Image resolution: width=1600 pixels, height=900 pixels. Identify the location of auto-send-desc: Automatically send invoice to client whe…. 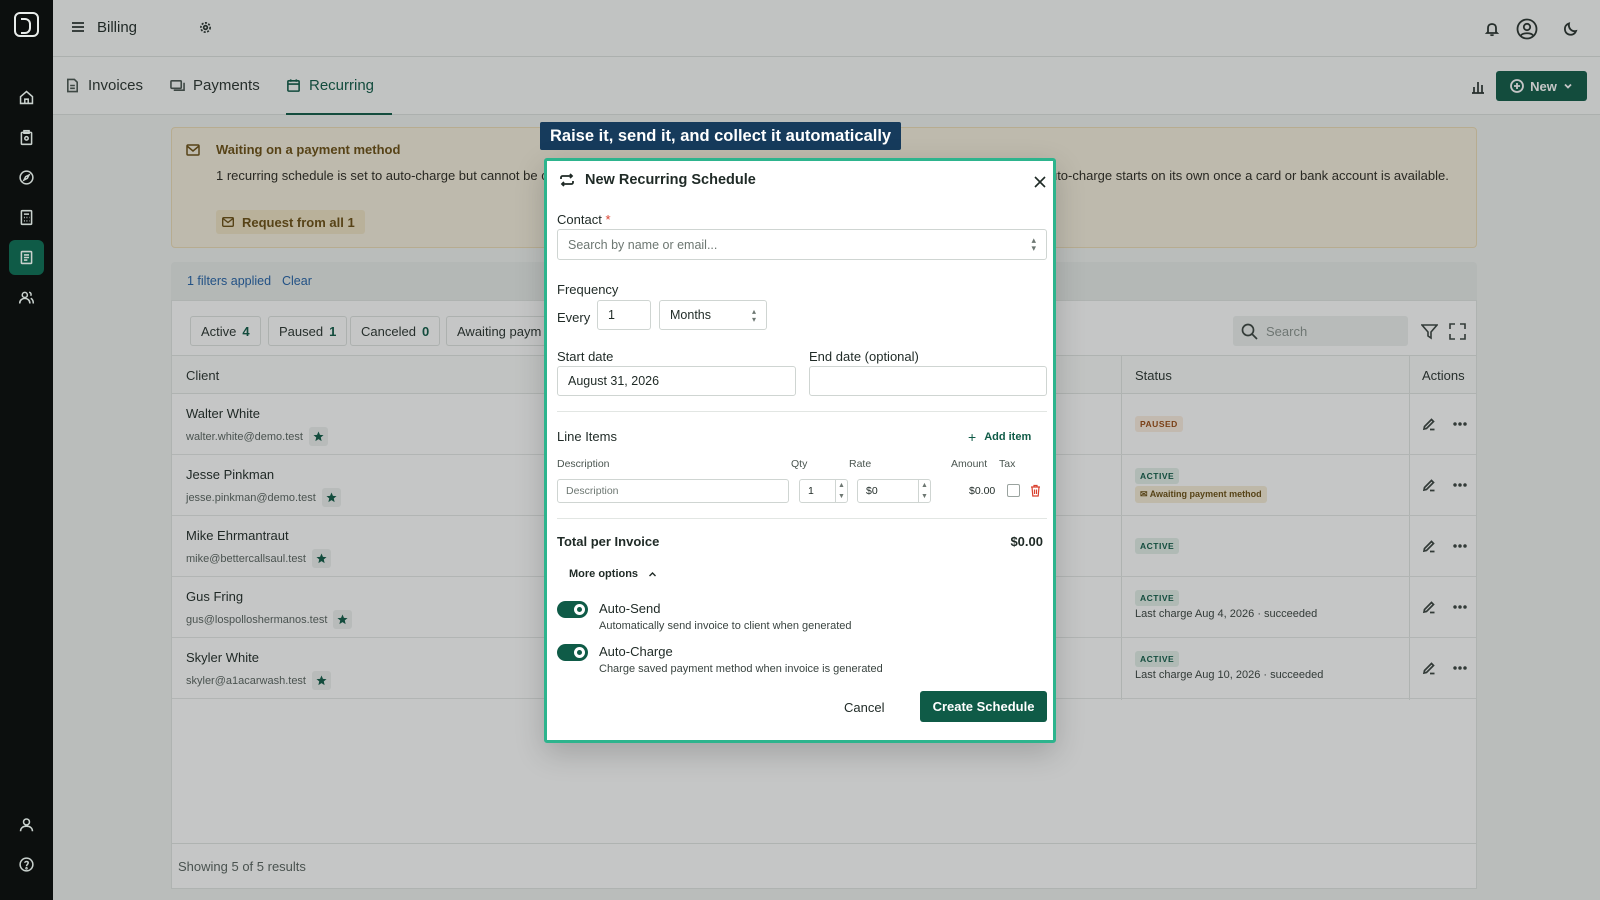
(725, 626).